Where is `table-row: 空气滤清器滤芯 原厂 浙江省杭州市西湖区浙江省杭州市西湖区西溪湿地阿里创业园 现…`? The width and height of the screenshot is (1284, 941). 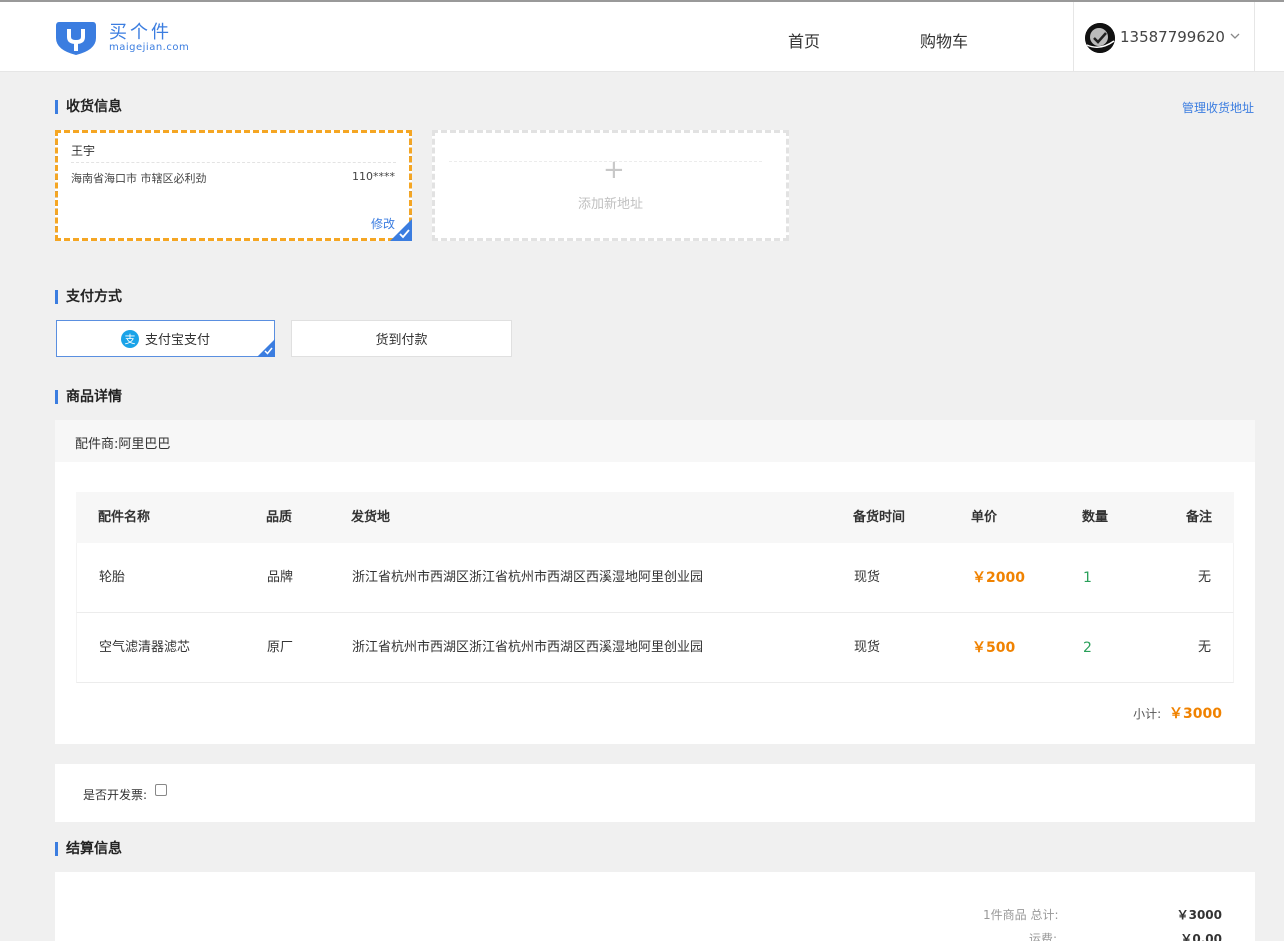 table-row: 空气滤清器滤芯 原厂 浙江省杭州市西湖区浙江省杭州市西湖区西溪湿地阿里创业园 现… is located at coordinates (655, 648).